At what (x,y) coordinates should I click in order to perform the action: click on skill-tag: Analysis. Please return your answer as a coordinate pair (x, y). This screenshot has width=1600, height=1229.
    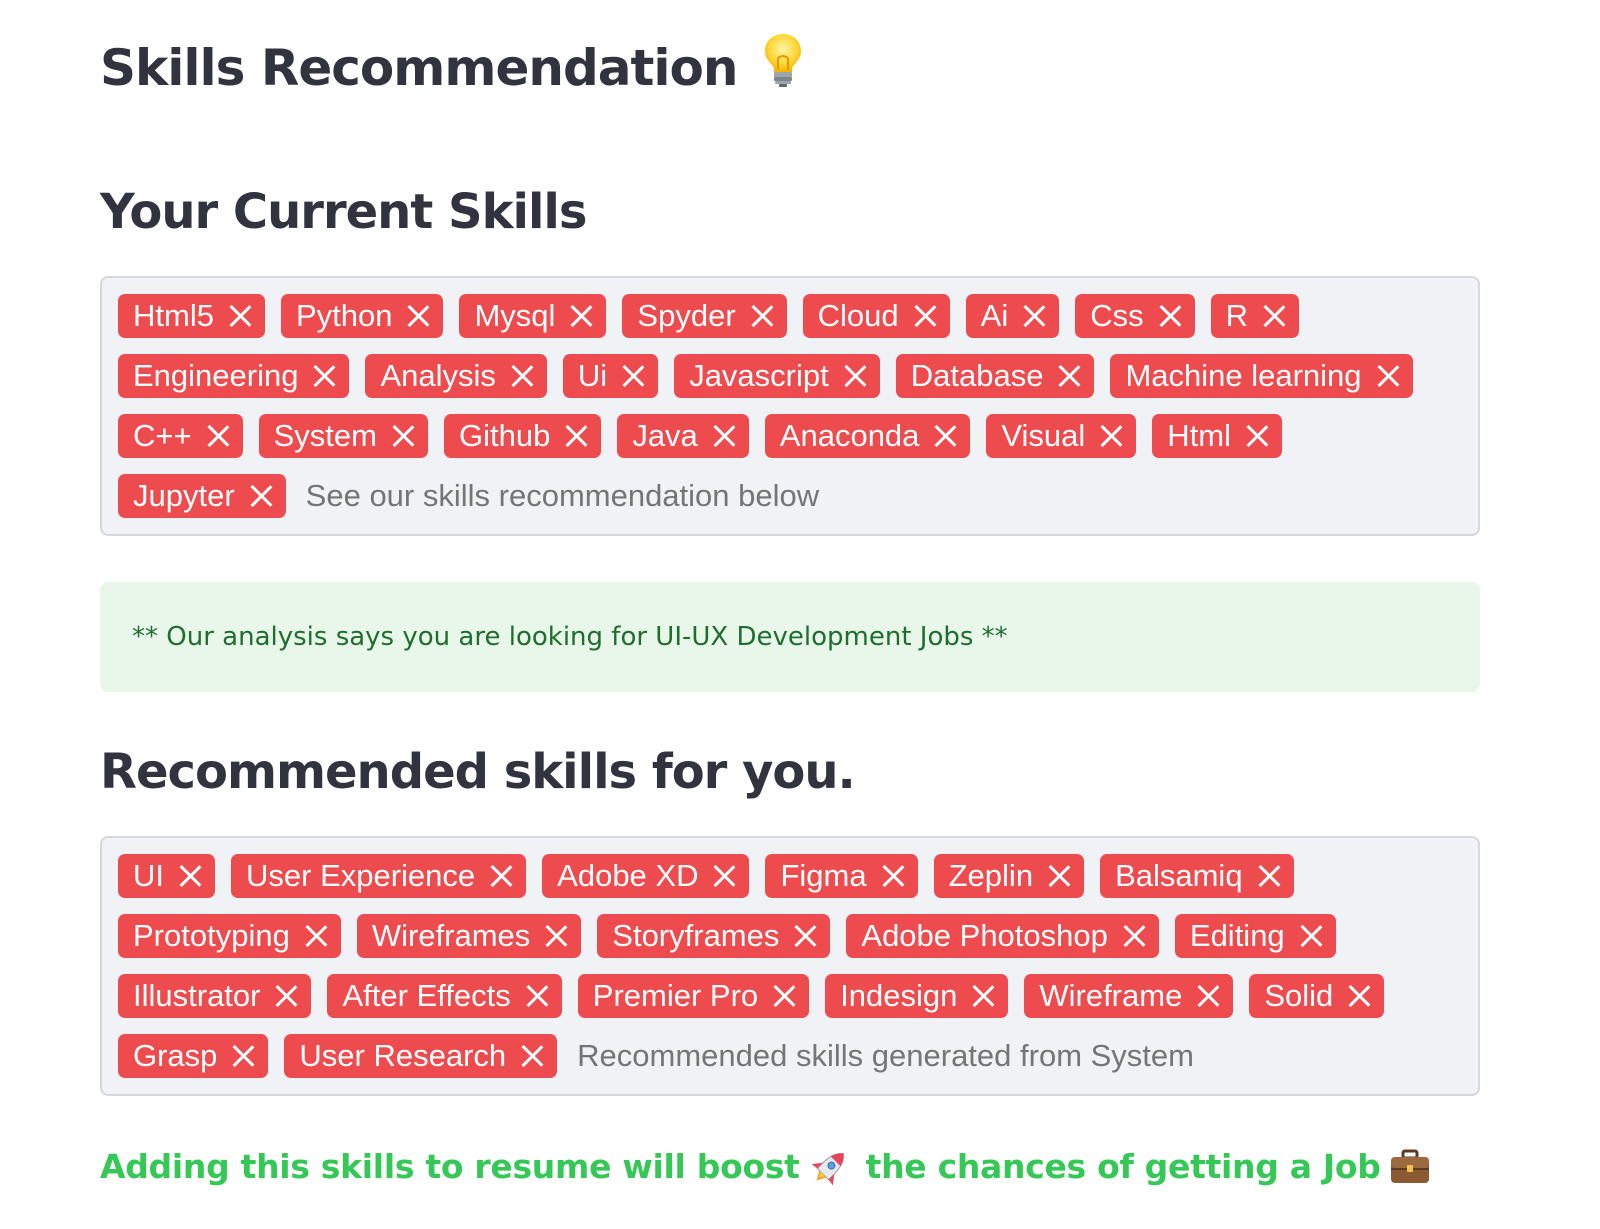
    Looking at the image, I should click on (456, 376).